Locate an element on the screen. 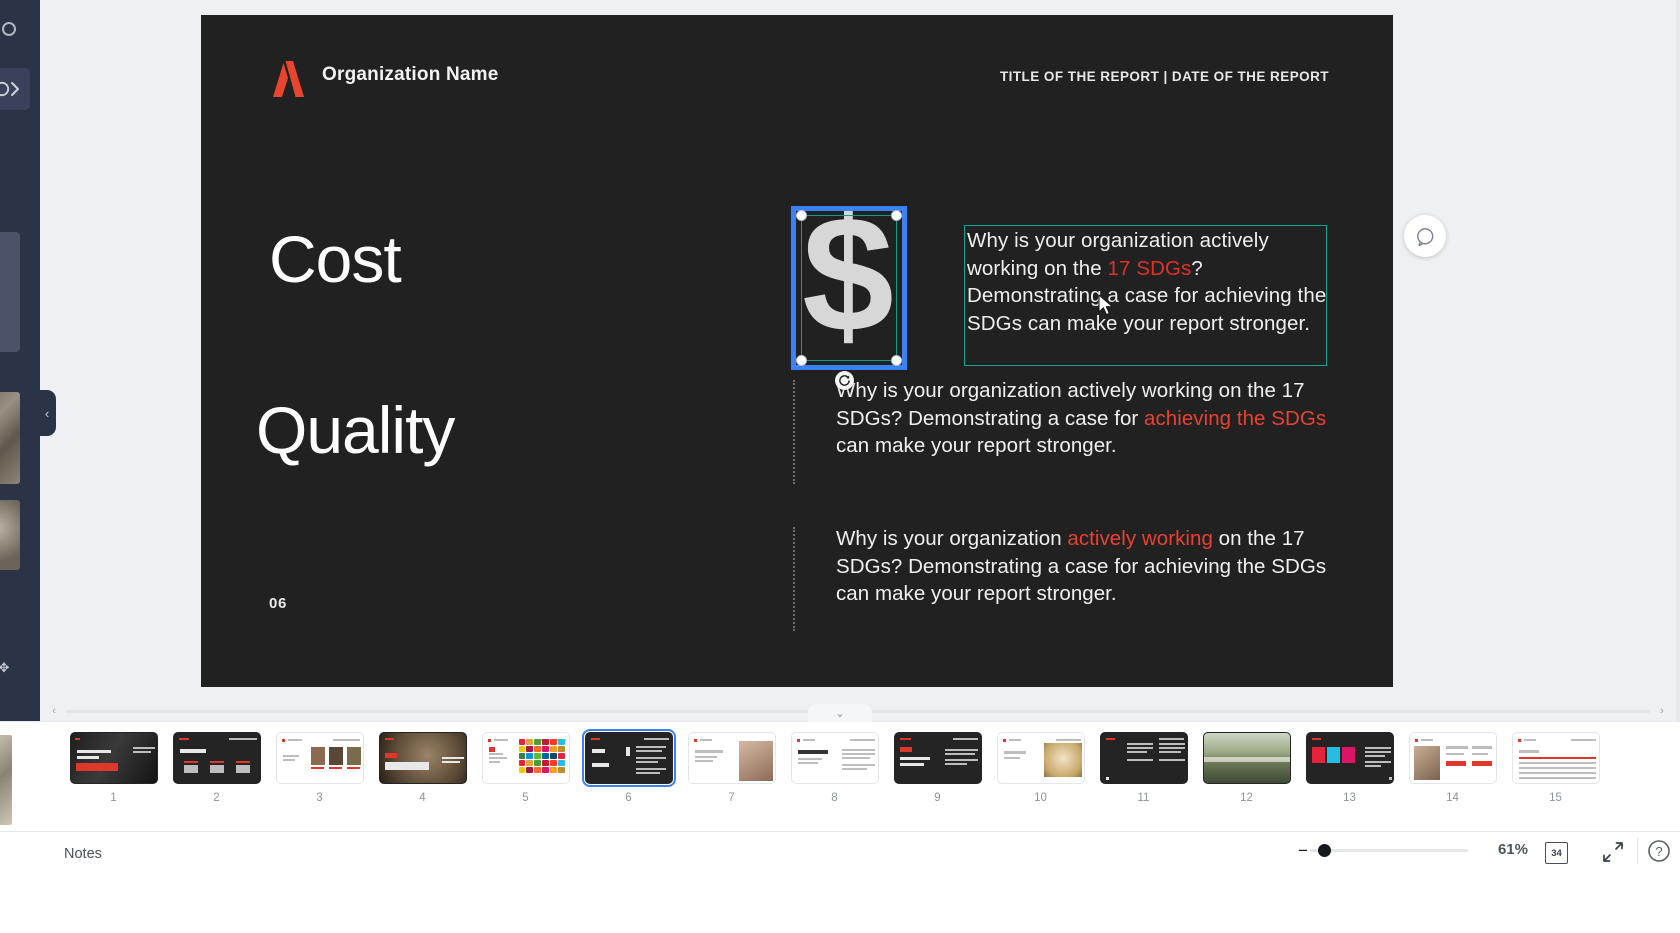 Image resolution: width=1680 pixels, height=933 pixels. blk2-part2: can make your report stronger. is located at coordinates (976, 445).